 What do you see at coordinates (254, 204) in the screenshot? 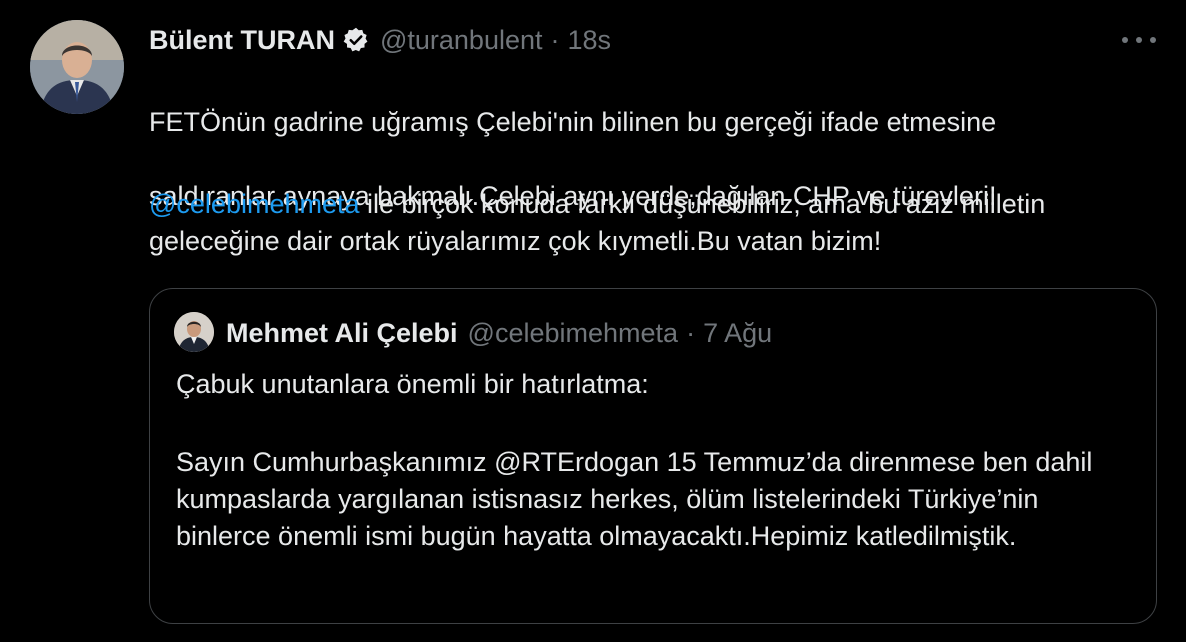
I see `mention-link: @celebimehmeta` at bounding box center [254, 204].